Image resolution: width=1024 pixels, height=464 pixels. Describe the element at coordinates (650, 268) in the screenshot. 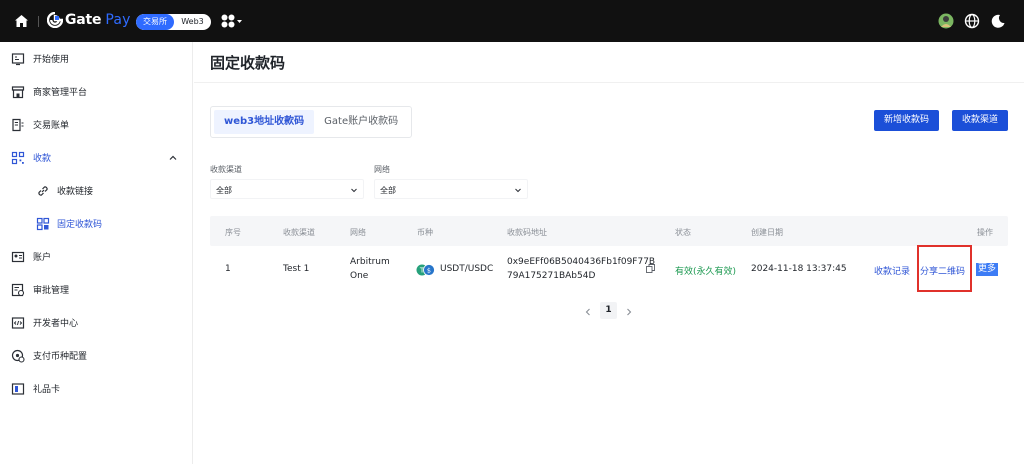

I see `copy-icon` at that location.